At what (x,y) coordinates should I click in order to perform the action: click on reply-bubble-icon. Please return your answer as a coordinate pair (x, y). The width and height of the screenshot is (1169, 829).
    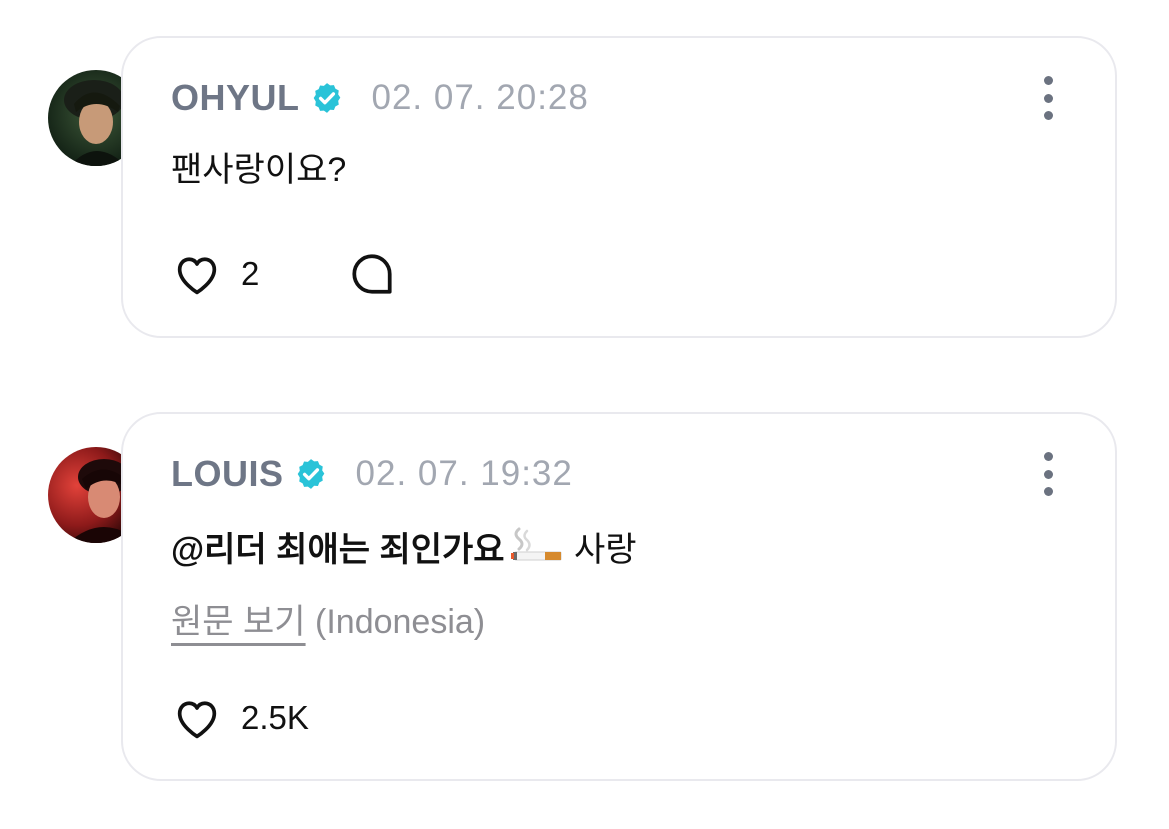
    Looking at the image, I should click on (372, 274).